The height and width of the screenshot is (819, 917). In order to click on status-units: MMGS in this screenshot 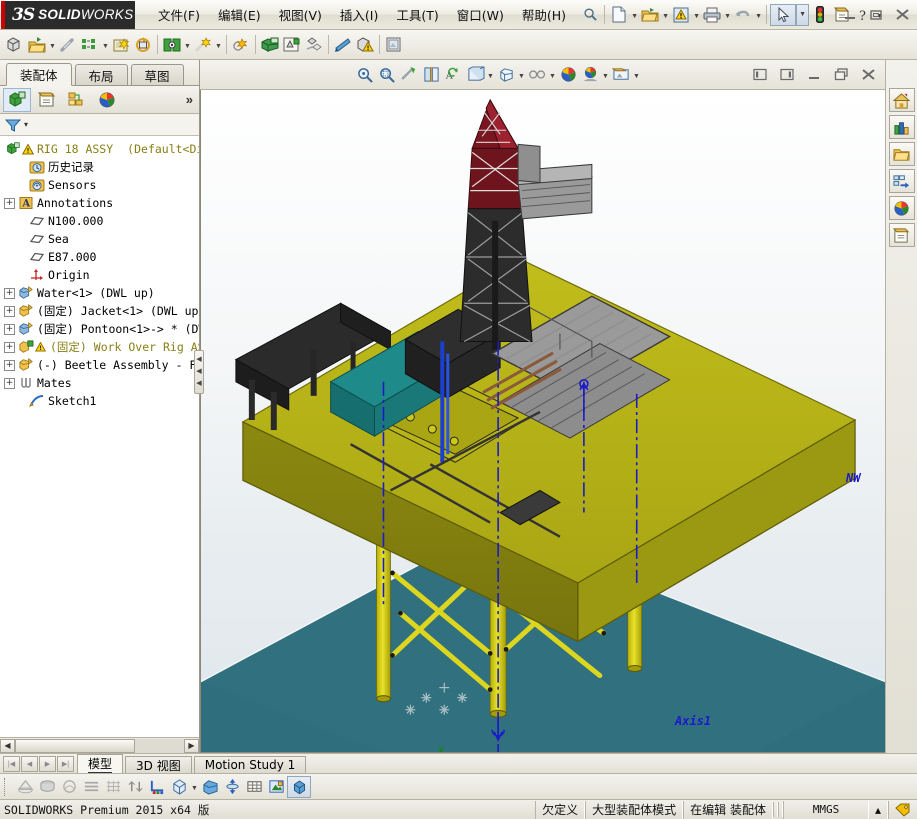, I will do `click(825, 809)`.